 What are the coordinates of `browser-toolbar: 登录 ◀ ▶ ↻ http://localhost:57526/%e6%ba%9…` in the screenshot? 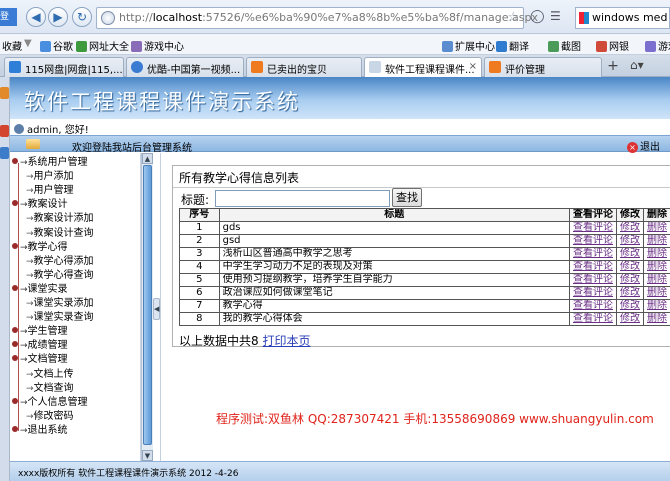 It's located at (335, 17).